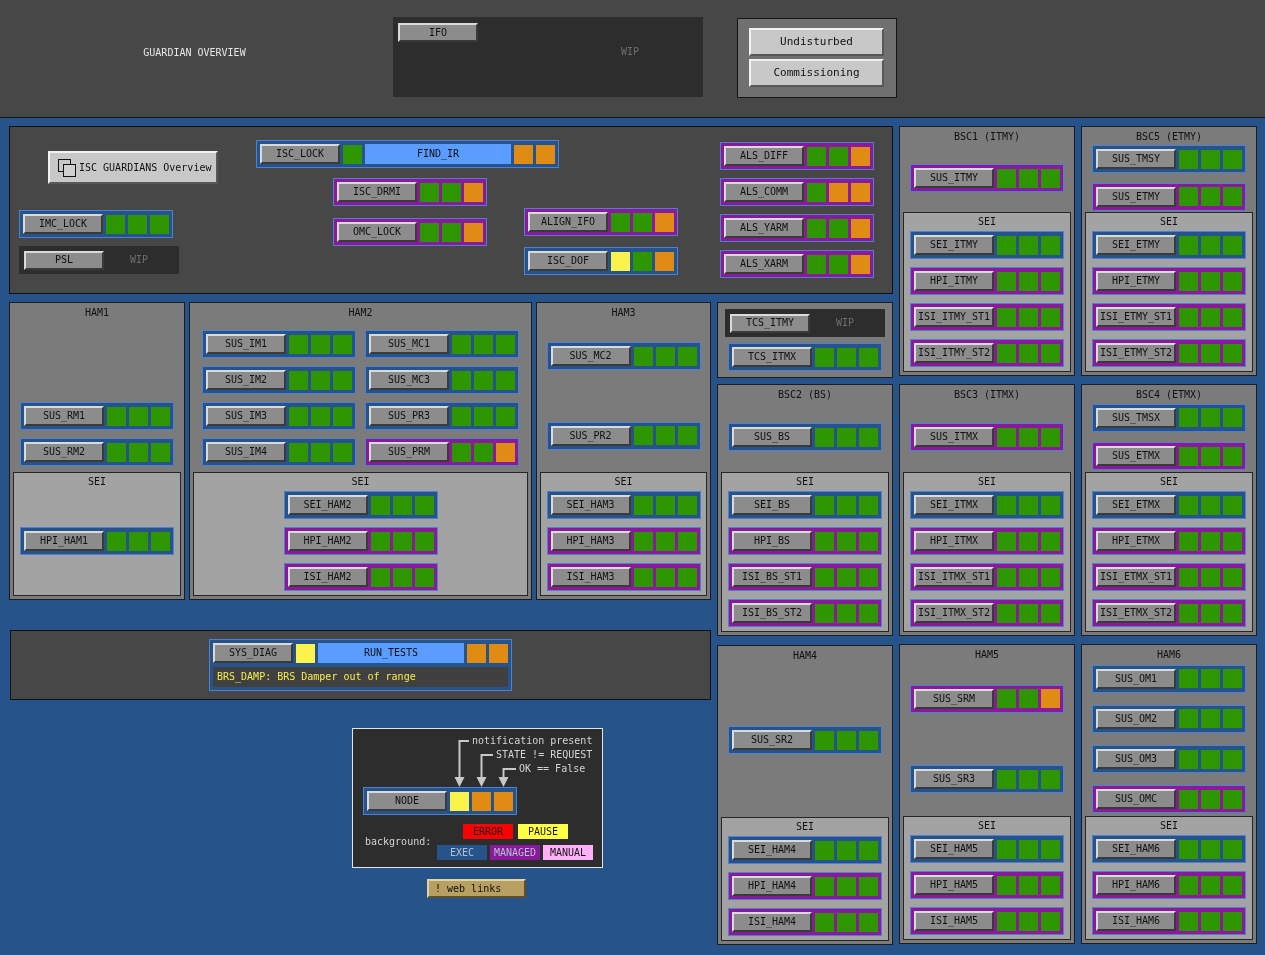 The image size is (1265, 955). What do you see at coordinates (764, 156) in the screenshot?
I see `node-button: ALS_DIFF` at bounding box center [764, 156].